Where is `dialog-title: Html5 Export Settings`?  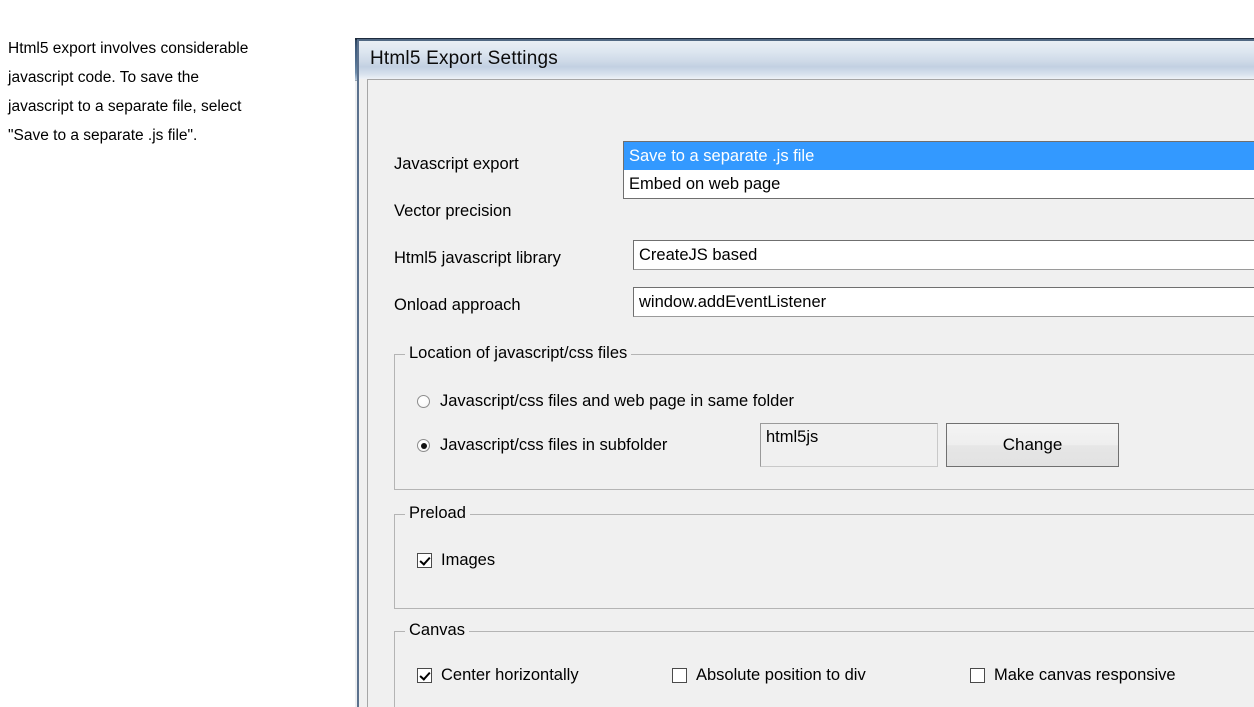
dialog-title: Html5 Export Settings is located at coordinates (464, 58).